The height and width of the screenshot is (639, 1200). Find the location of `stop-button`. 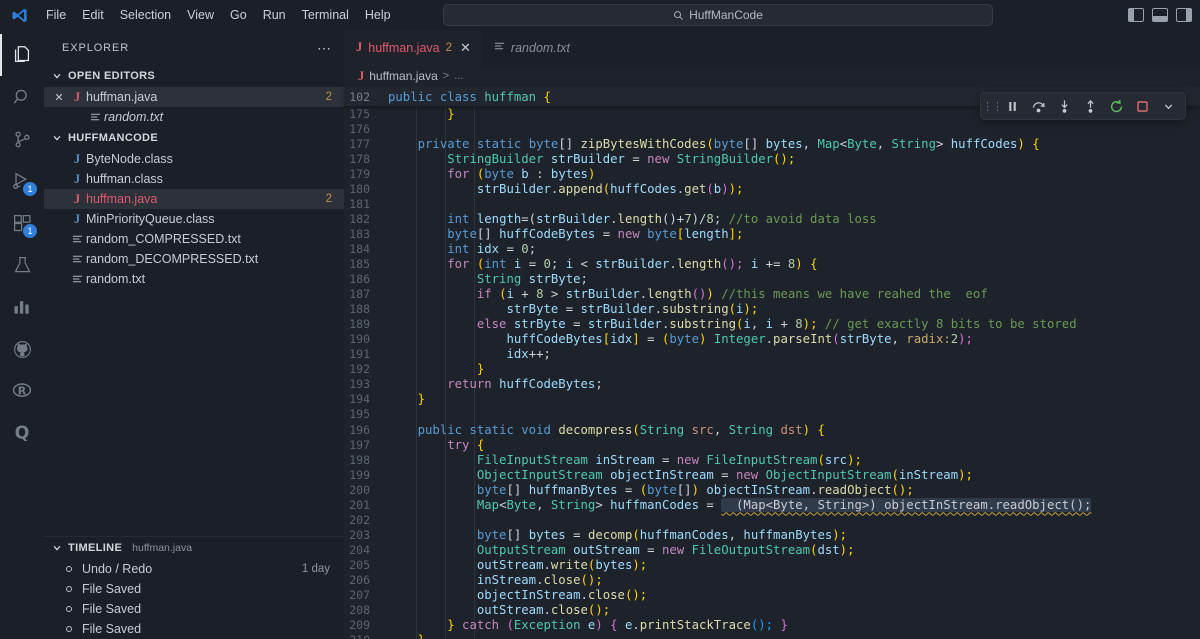

stop-button is located at coordinates (1142, 106).